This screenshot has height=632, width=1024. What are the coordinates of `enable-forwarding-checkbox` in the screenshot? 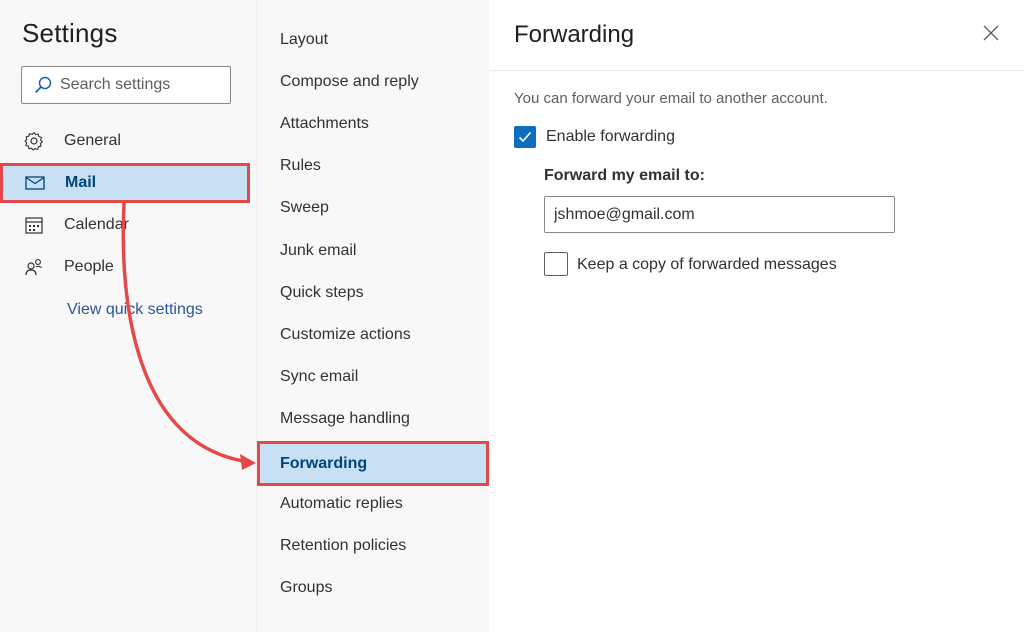 It's located at (525, 137).